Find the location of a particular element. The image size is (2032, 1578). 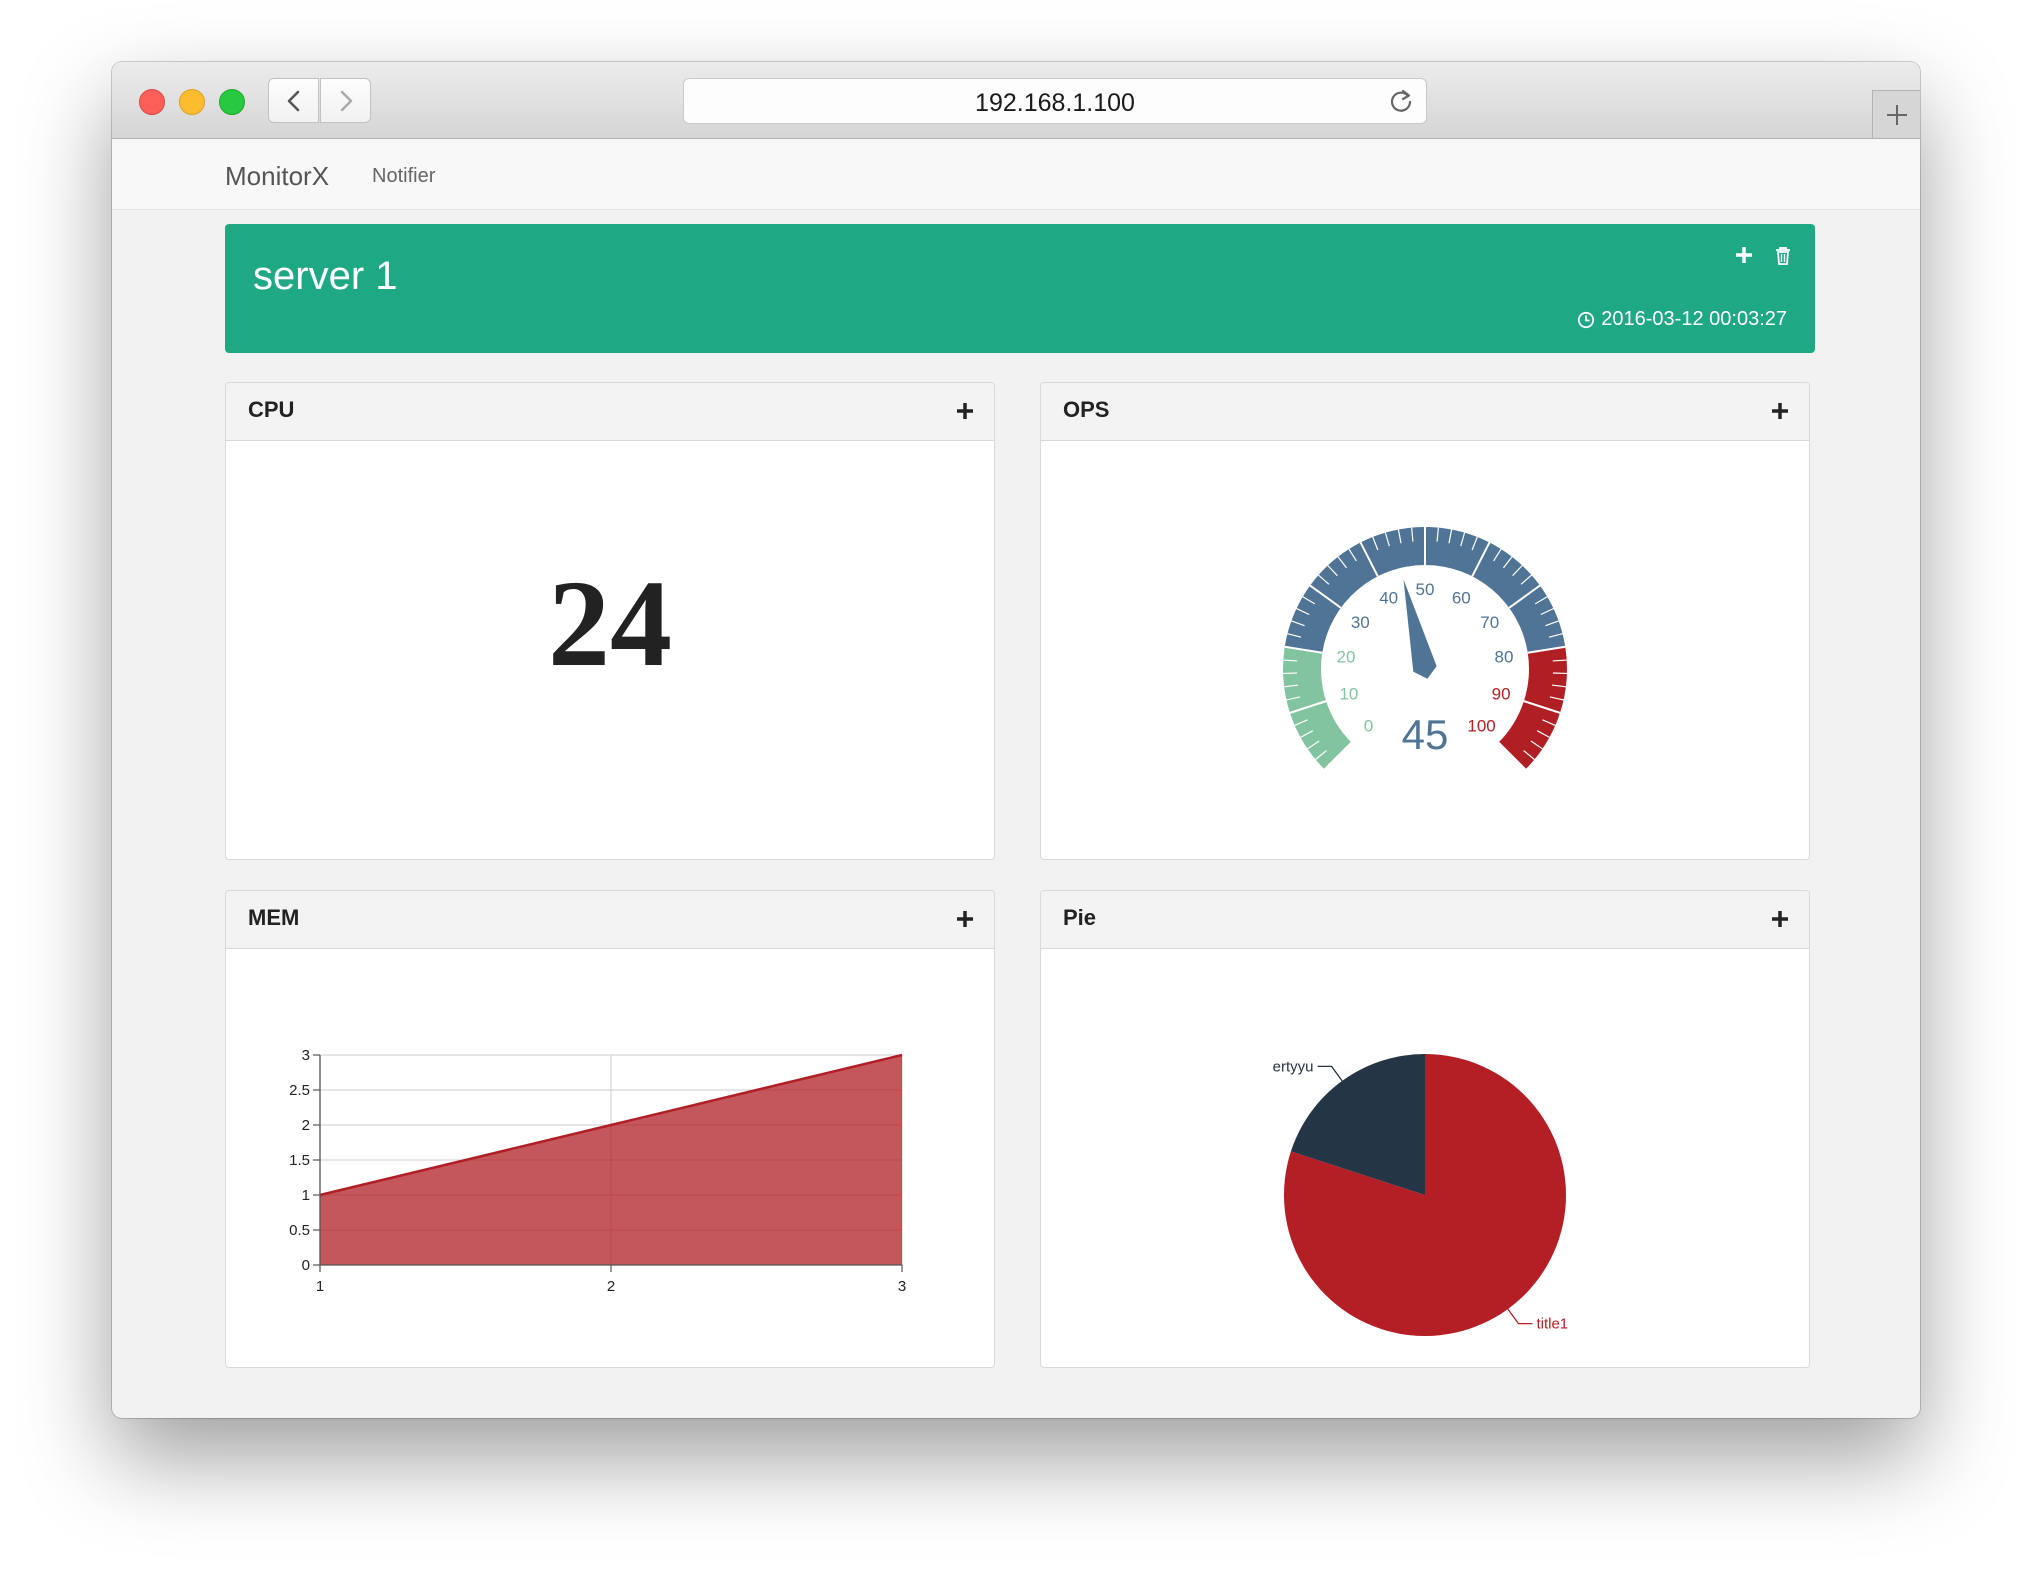

reload-icon is located at coordinates (1401, 101).